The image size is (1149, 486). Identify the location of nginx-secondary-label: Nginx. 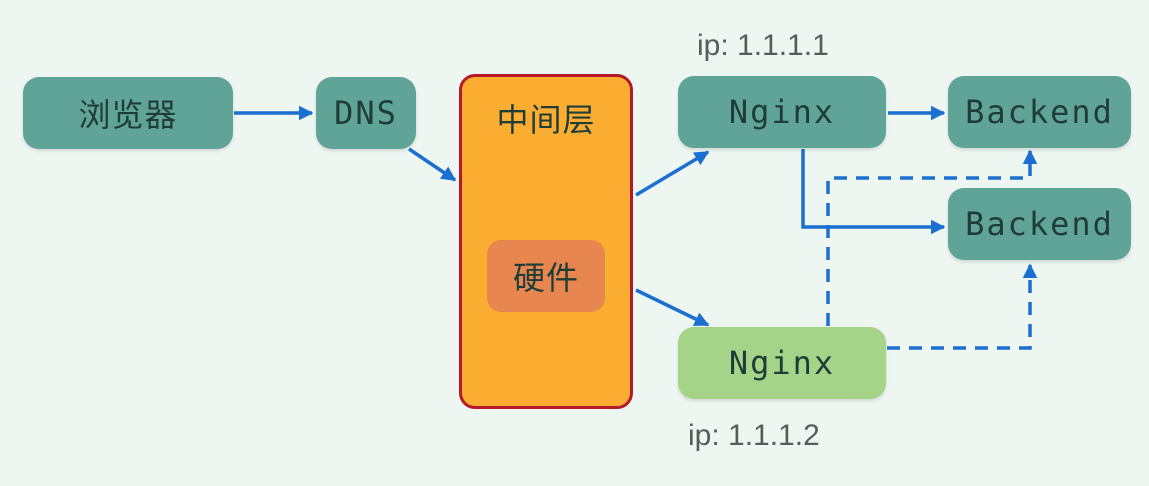
(782, 363).